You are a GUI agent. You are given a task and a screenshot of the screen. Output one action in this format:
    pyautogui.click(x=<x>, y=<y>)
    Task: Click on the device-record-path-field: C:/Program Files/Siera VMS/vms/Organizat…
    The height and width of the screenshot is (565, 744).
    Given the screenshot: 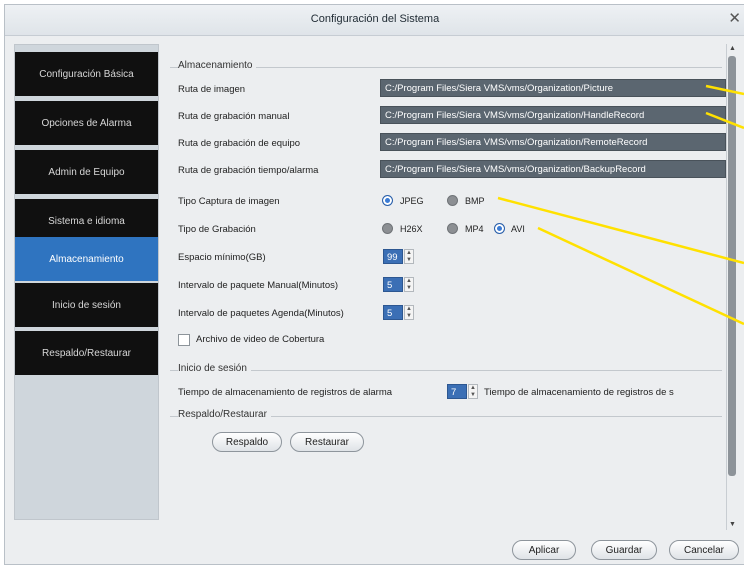 What is the action you would take?
    pyautogui.click(x=553, y=142)
    